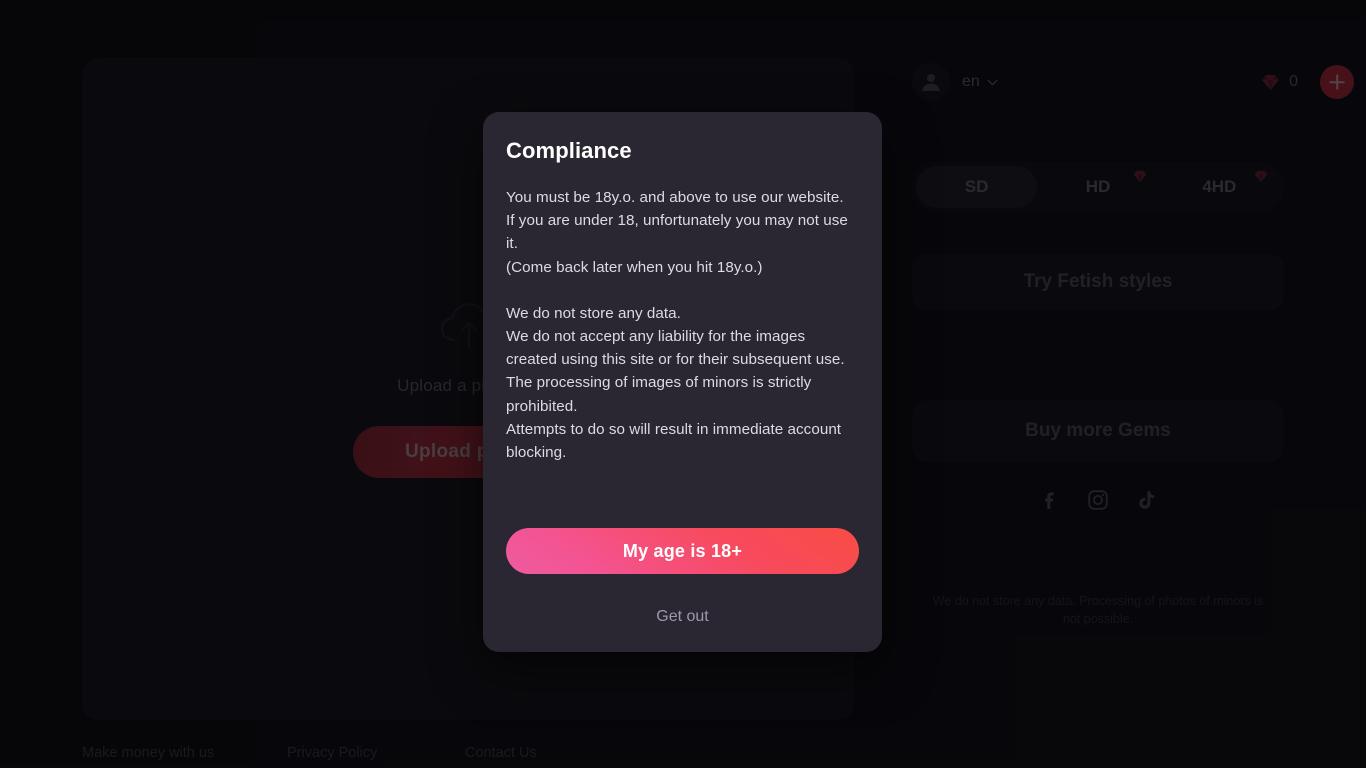  I want to click on modal-title: Compliance, so click(569, 150).